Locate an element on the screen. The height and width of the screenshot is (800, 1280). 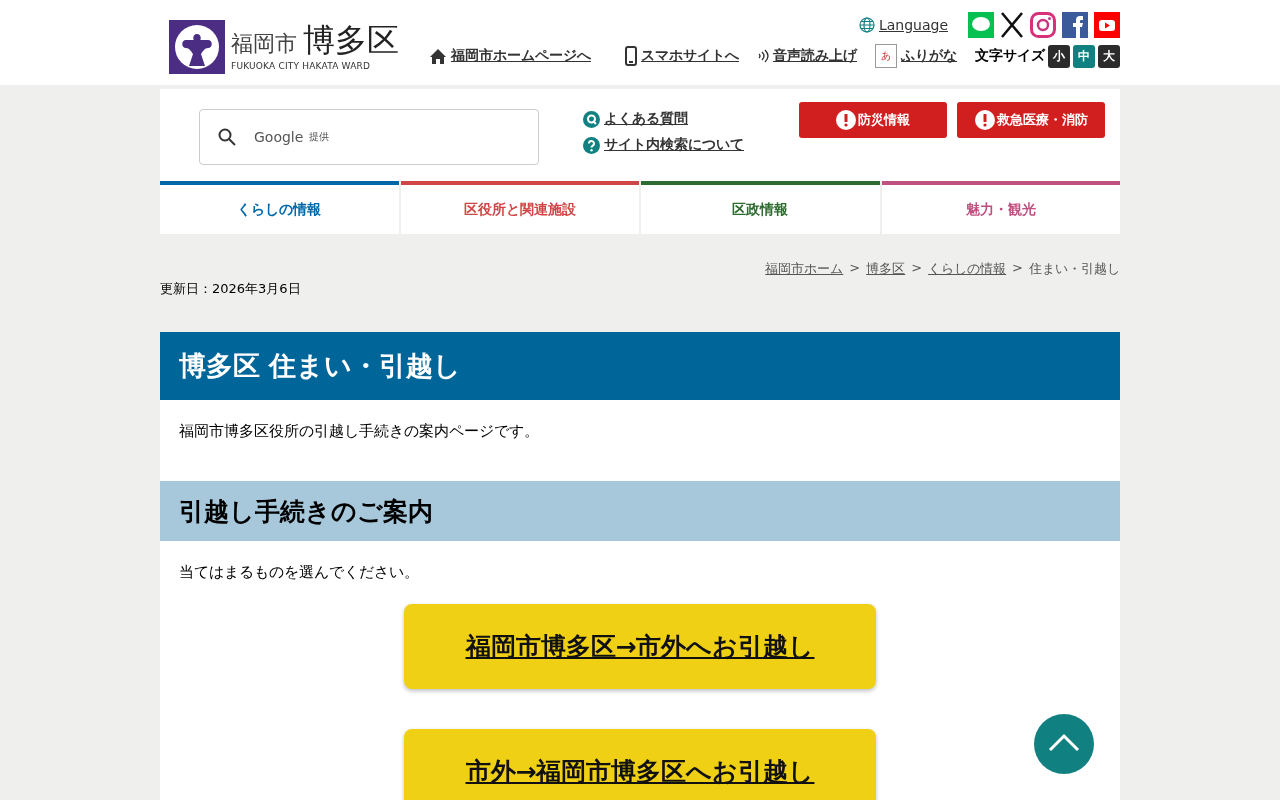
search-field: Google 提供 is located at coordinates (369, 137).